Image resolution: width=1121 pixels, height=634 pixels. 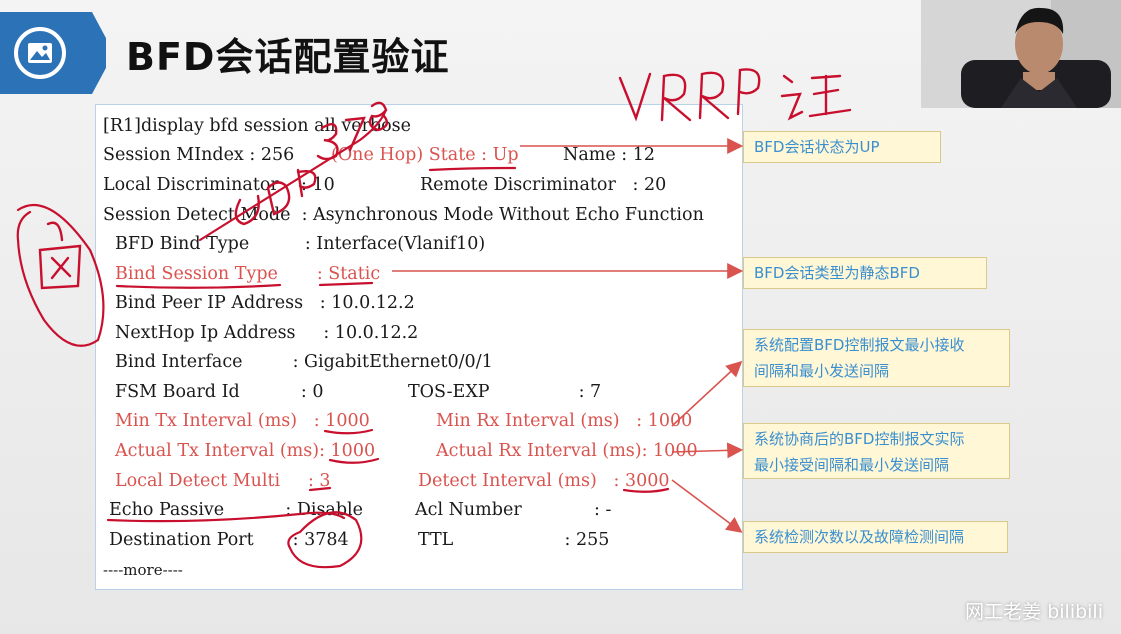 I want to click on terminal-line-detect-multi: Local Detect Multi : 3, so click(x=223, y=481).